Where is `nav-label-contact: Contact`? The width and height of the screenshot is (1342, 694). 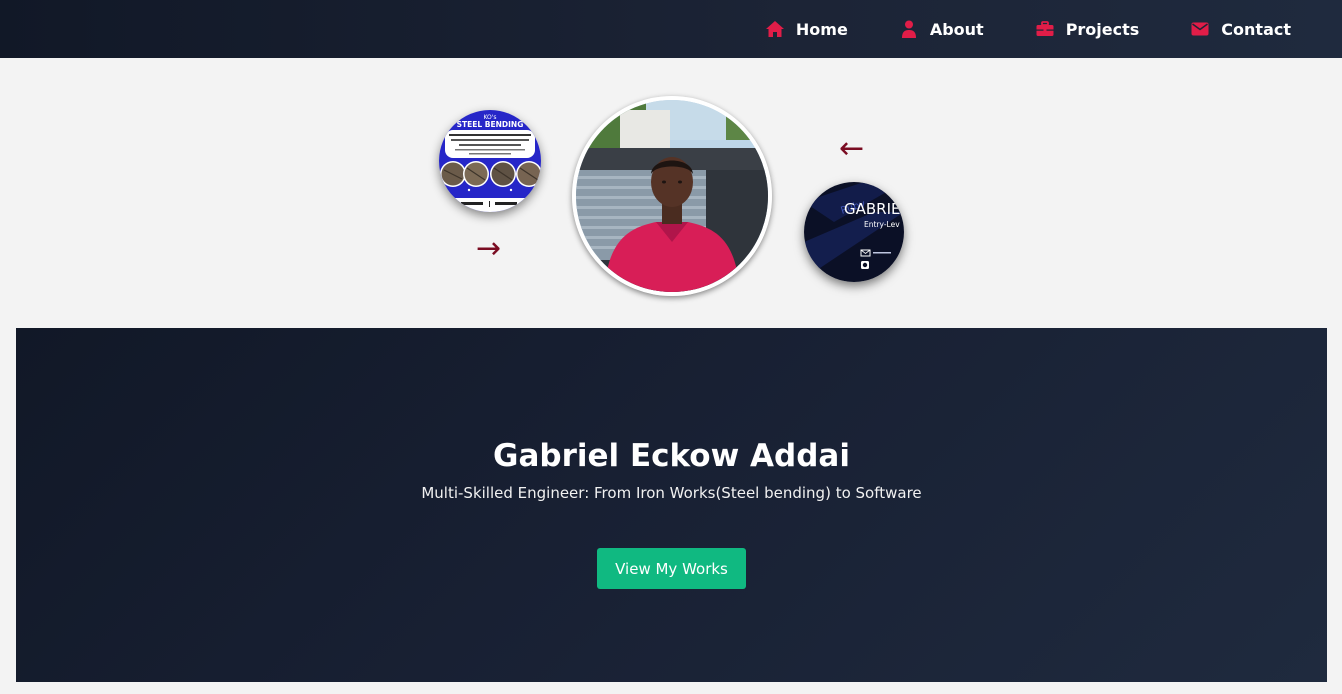 nav-label-contact: Contact is located at coordinates (1256, 29).